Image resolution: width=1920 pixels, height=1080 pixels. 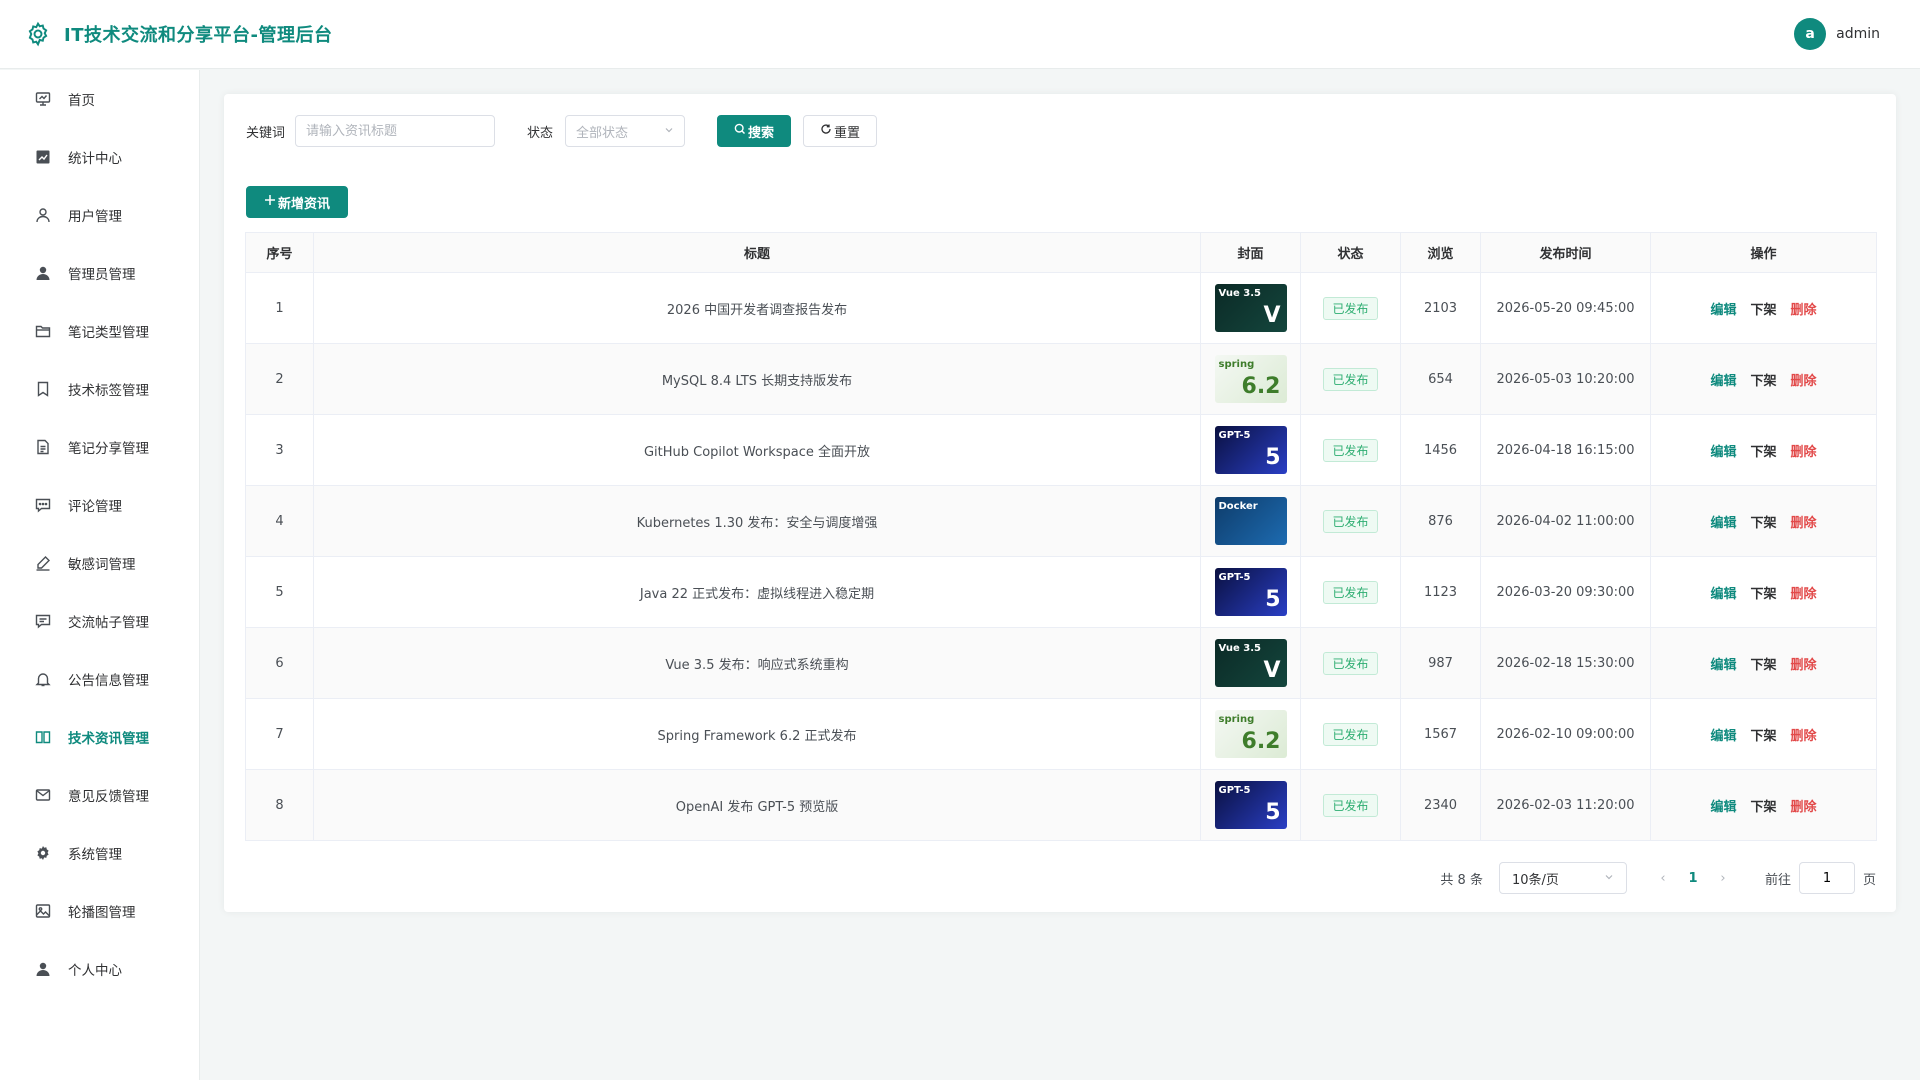 What do you see at coordinates (43, 853) in the screenshot?
I see `gear-icon` at bounding box center [43, 853].